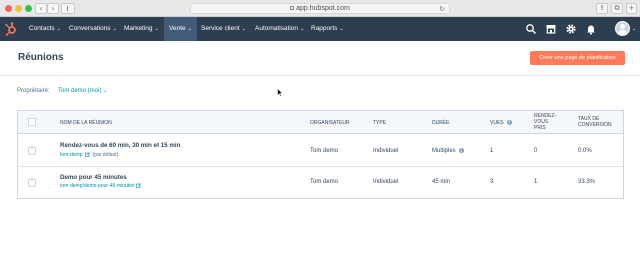 This screenshot has width=640, height=280. What do you see at coordinates (602, 8) in the screenshot?
I see `share-button: ⇪` at bounding box center [602, 8].